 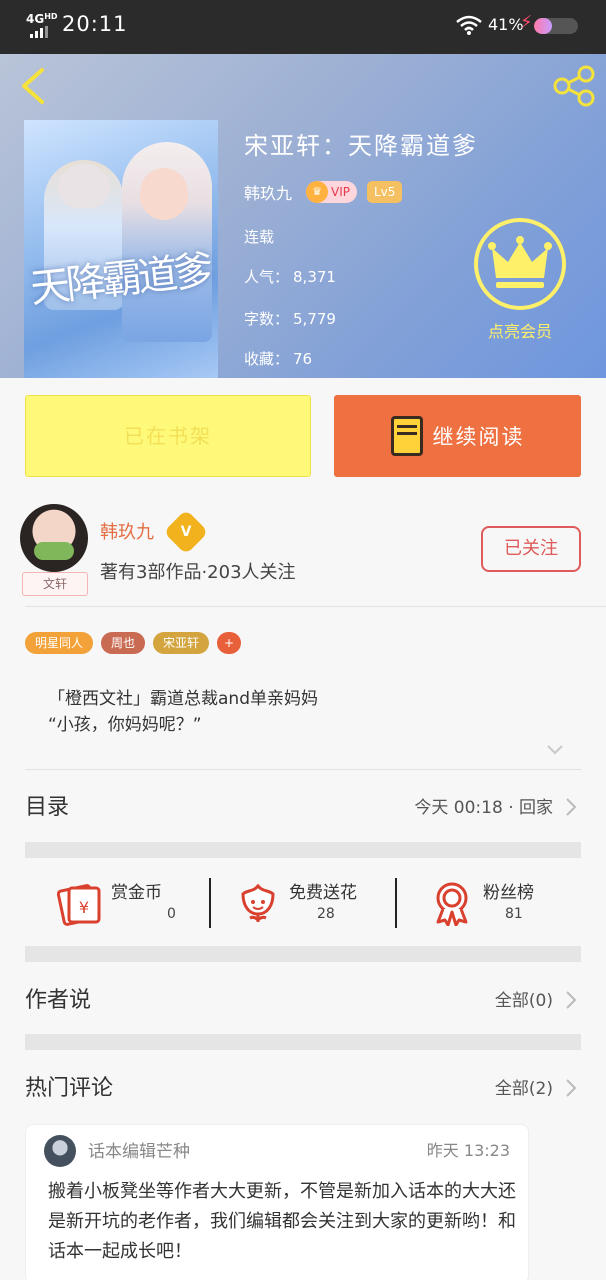 I want to click on hot-comments-row: 热门评论 全部(2), so click(x=303, y=1086).